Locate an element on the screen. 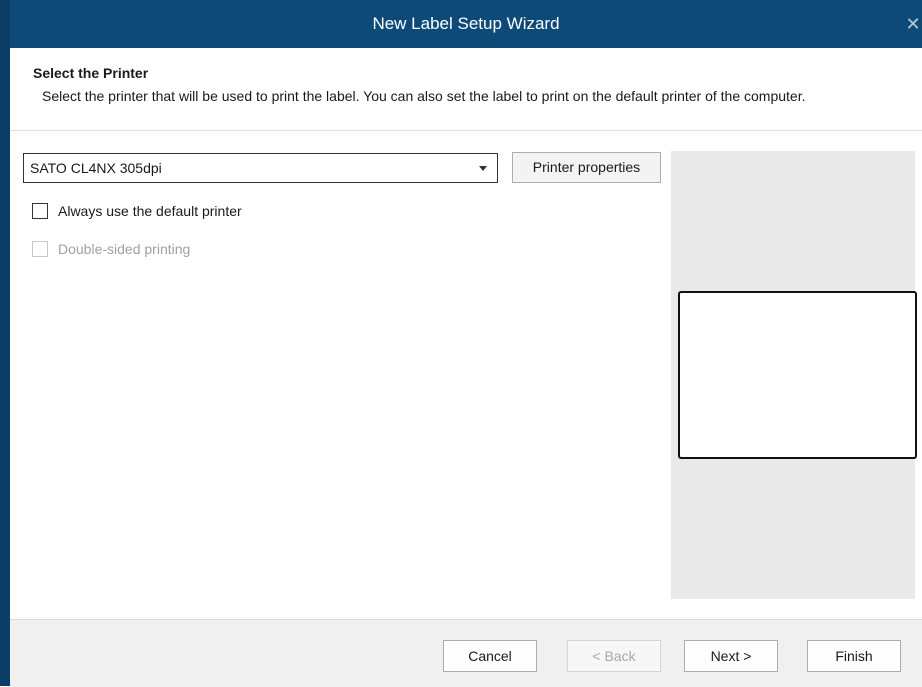  always-default-printer-label: Always use the default printer is located at coordinates (150, 211).